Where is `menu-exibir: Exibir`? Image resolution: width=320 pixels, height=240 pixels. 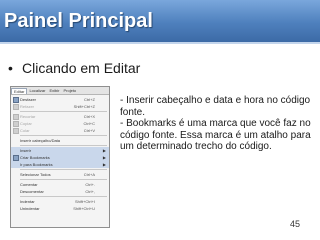
menu-exibir: Exibir is located at coordinates (54, 90).